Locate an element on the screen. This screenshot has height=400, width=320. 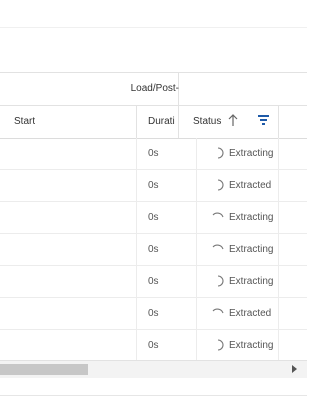
horizontal-scrollbar is located at coordinates (153, 369).